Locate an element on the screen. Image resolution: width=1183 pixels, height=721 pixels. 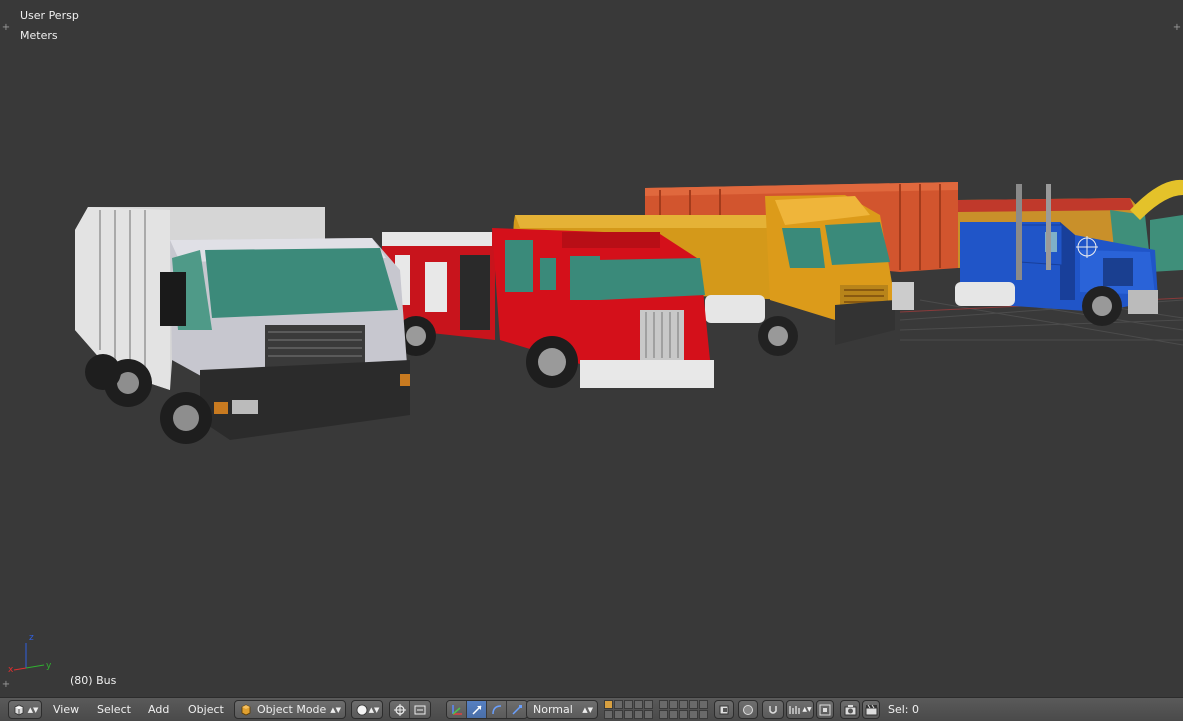
units-label: Meters is located at coordinates (39, 35).